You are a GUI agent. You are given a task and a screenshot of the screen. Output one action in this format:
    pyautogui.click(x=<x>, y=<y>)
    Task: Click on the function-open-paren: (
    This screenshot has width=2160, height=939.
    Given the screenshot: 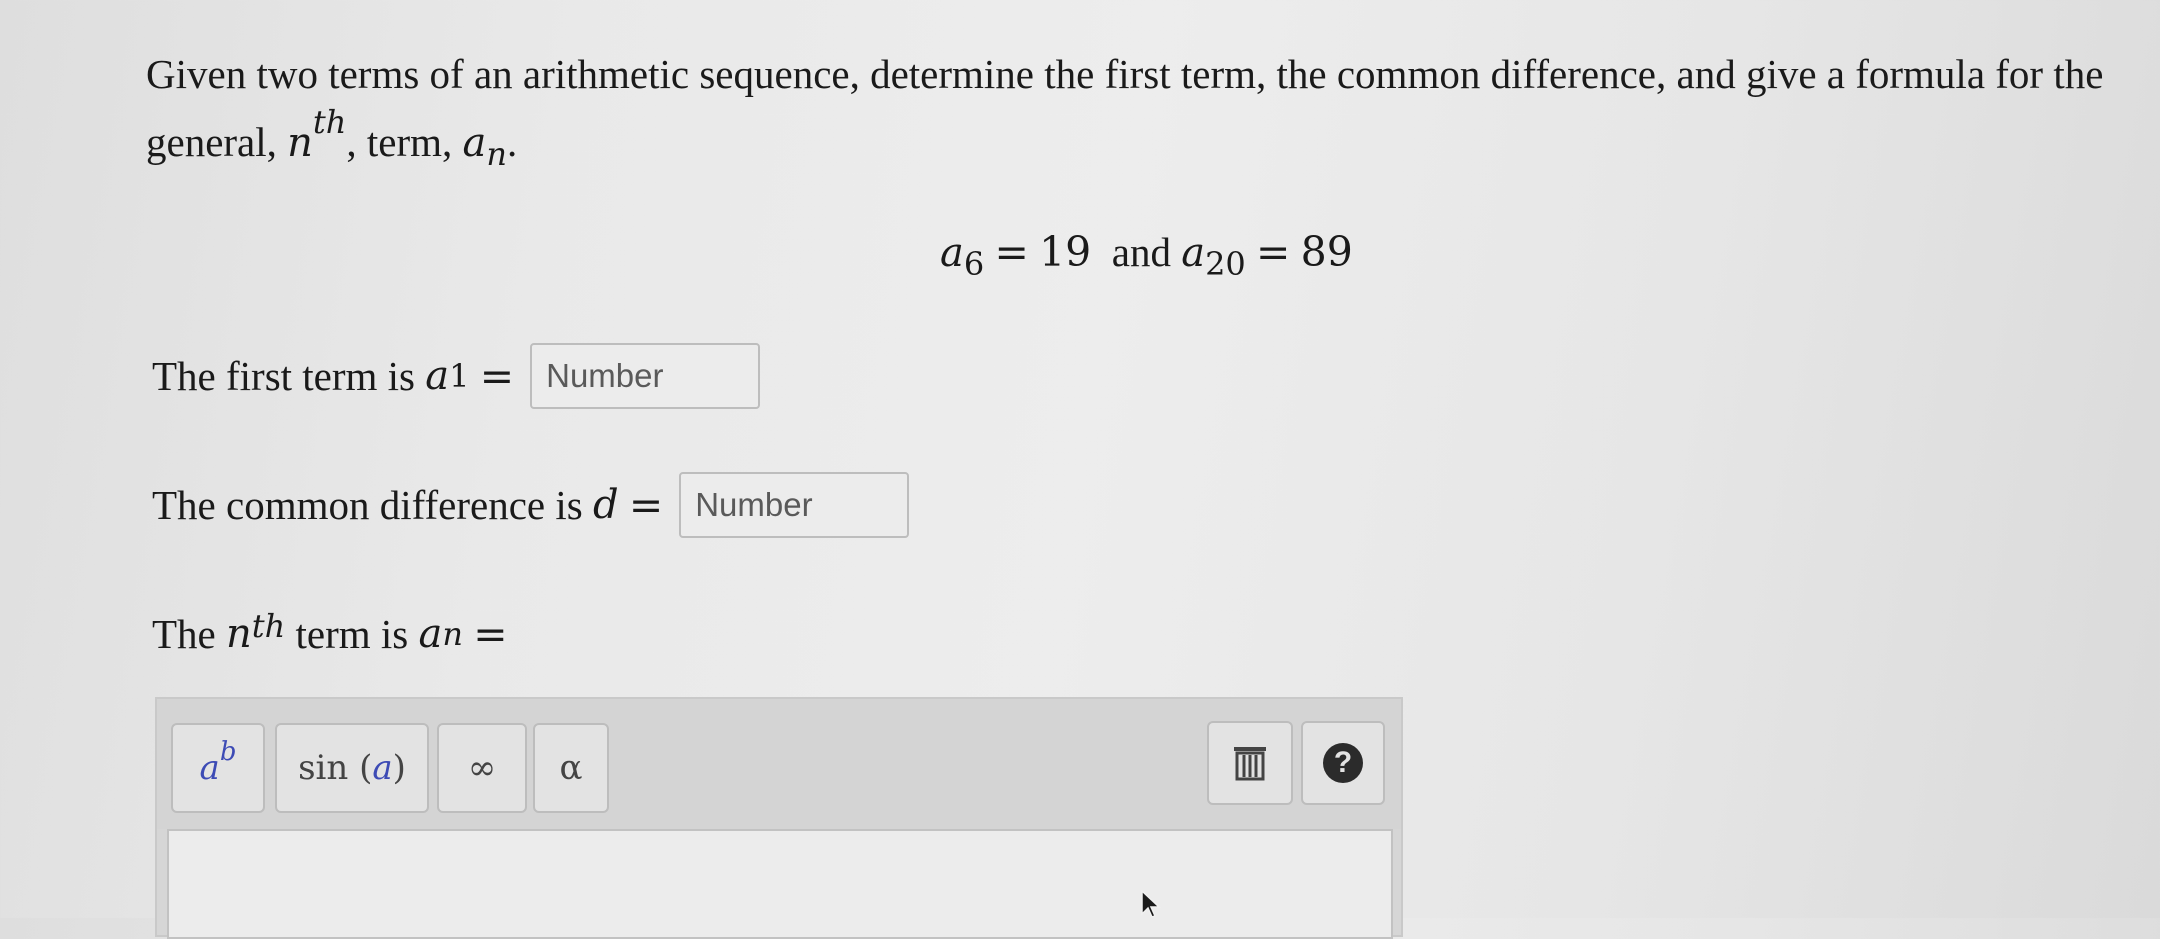 What is the action you would take?
    pyautogui.click(x=366, y=768)
    